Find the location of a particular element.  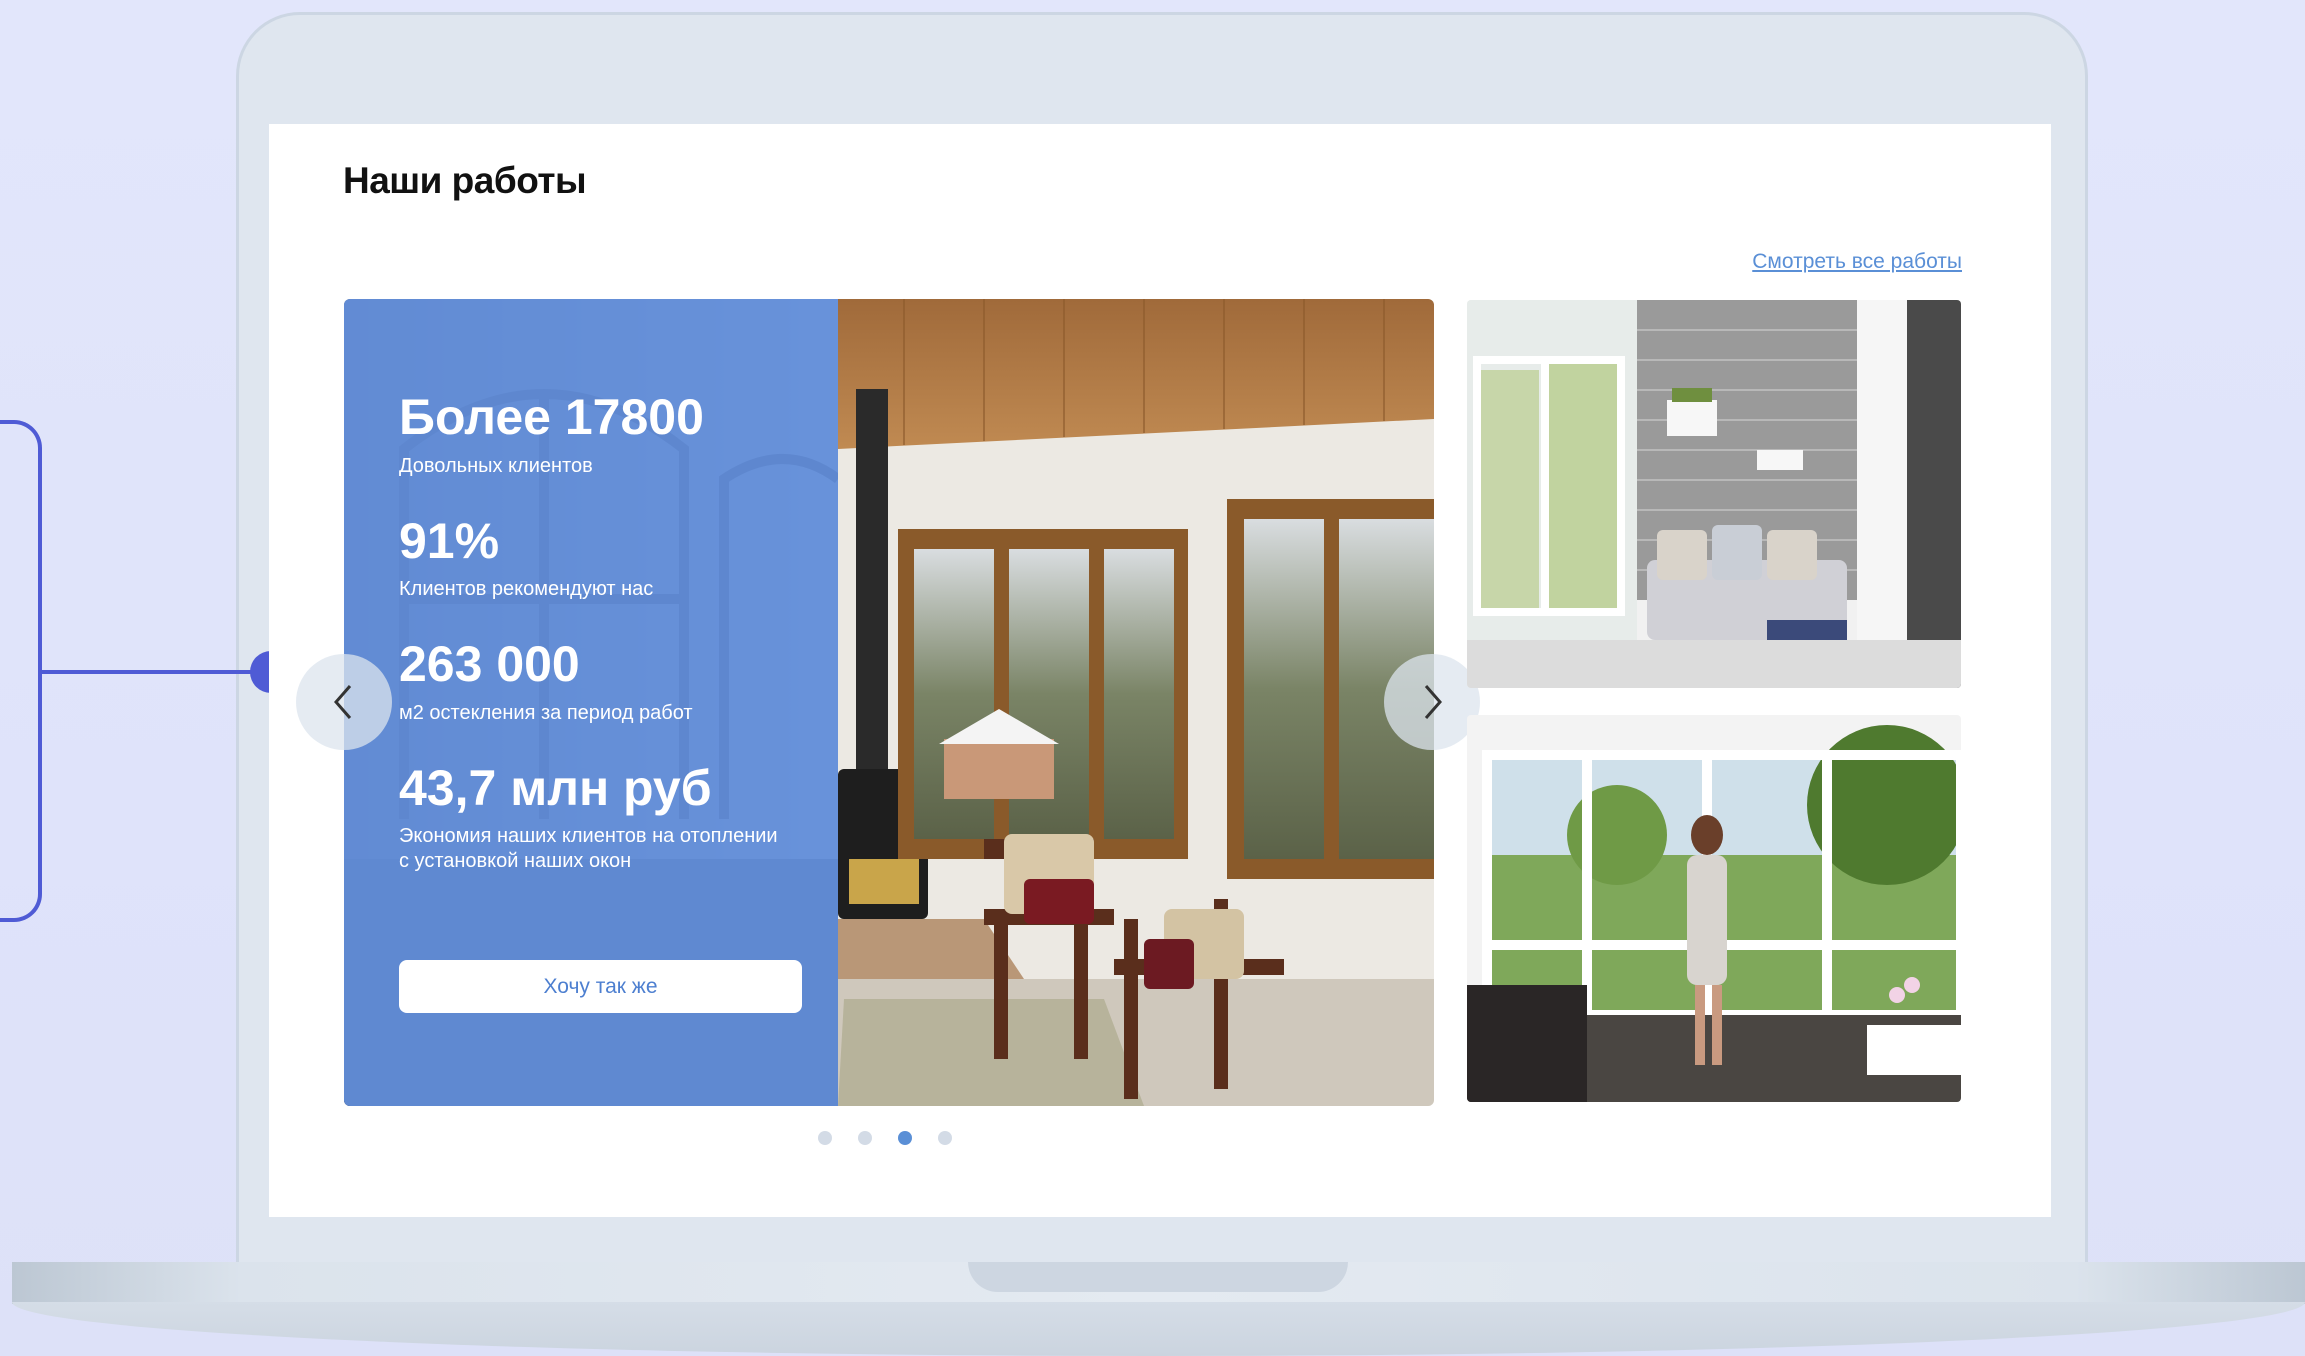

stat-recommend: 91% Клиентов рекомендуют нас is located at coordinates (618, 557).